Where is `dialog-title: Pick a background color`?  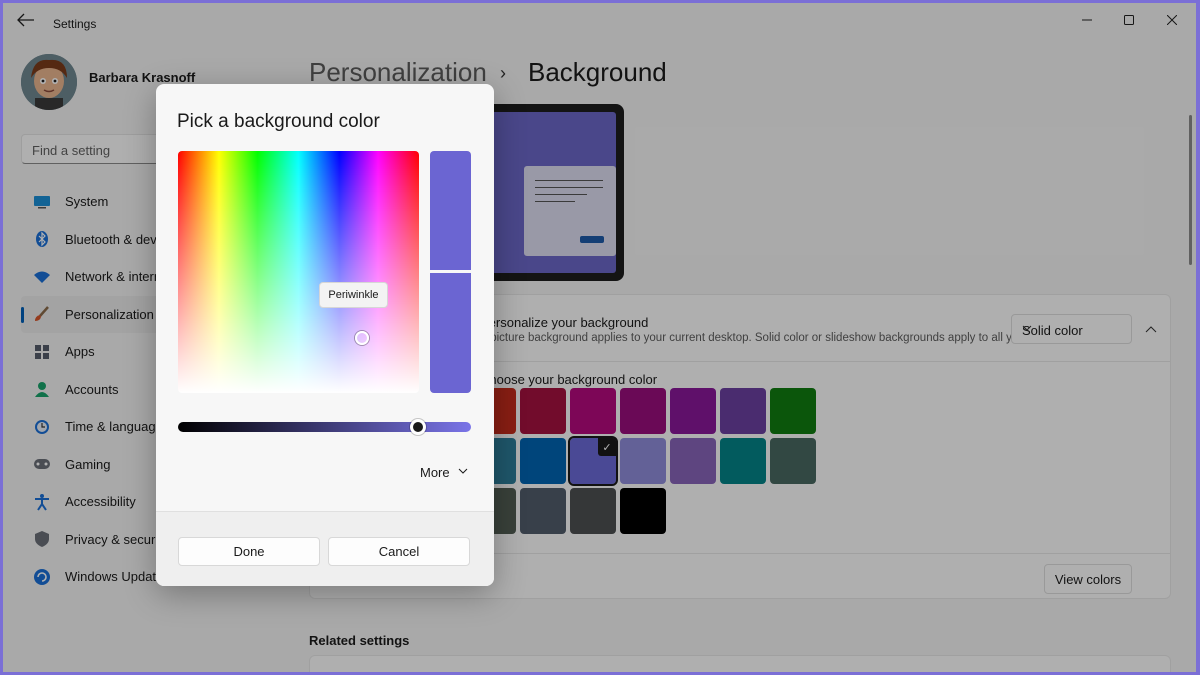
dialog-title: Pick a background color is located at coordinates (278, 121).